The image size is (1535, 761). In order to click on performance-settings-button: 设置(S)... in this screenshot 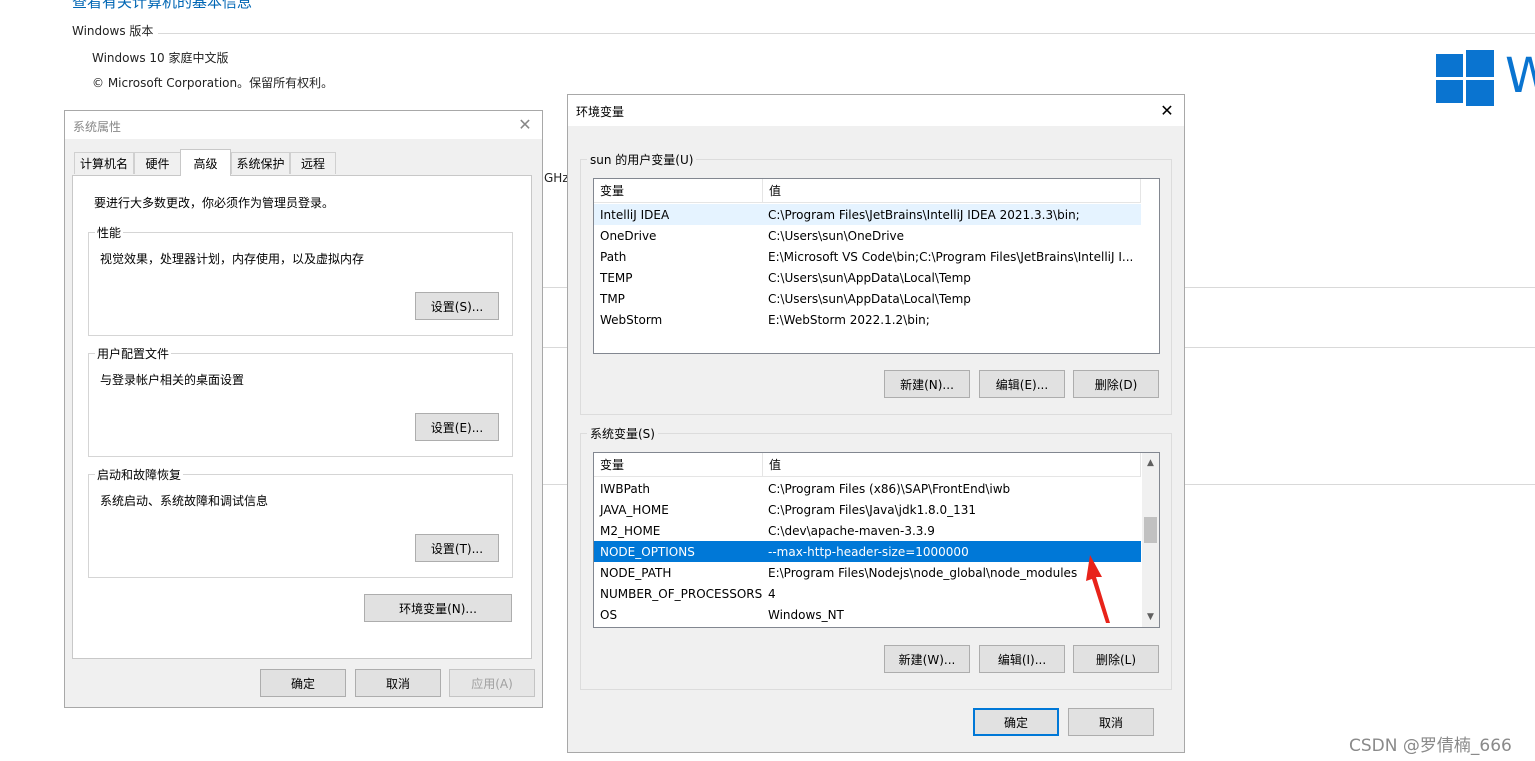, I will do `click(457, 306)`.